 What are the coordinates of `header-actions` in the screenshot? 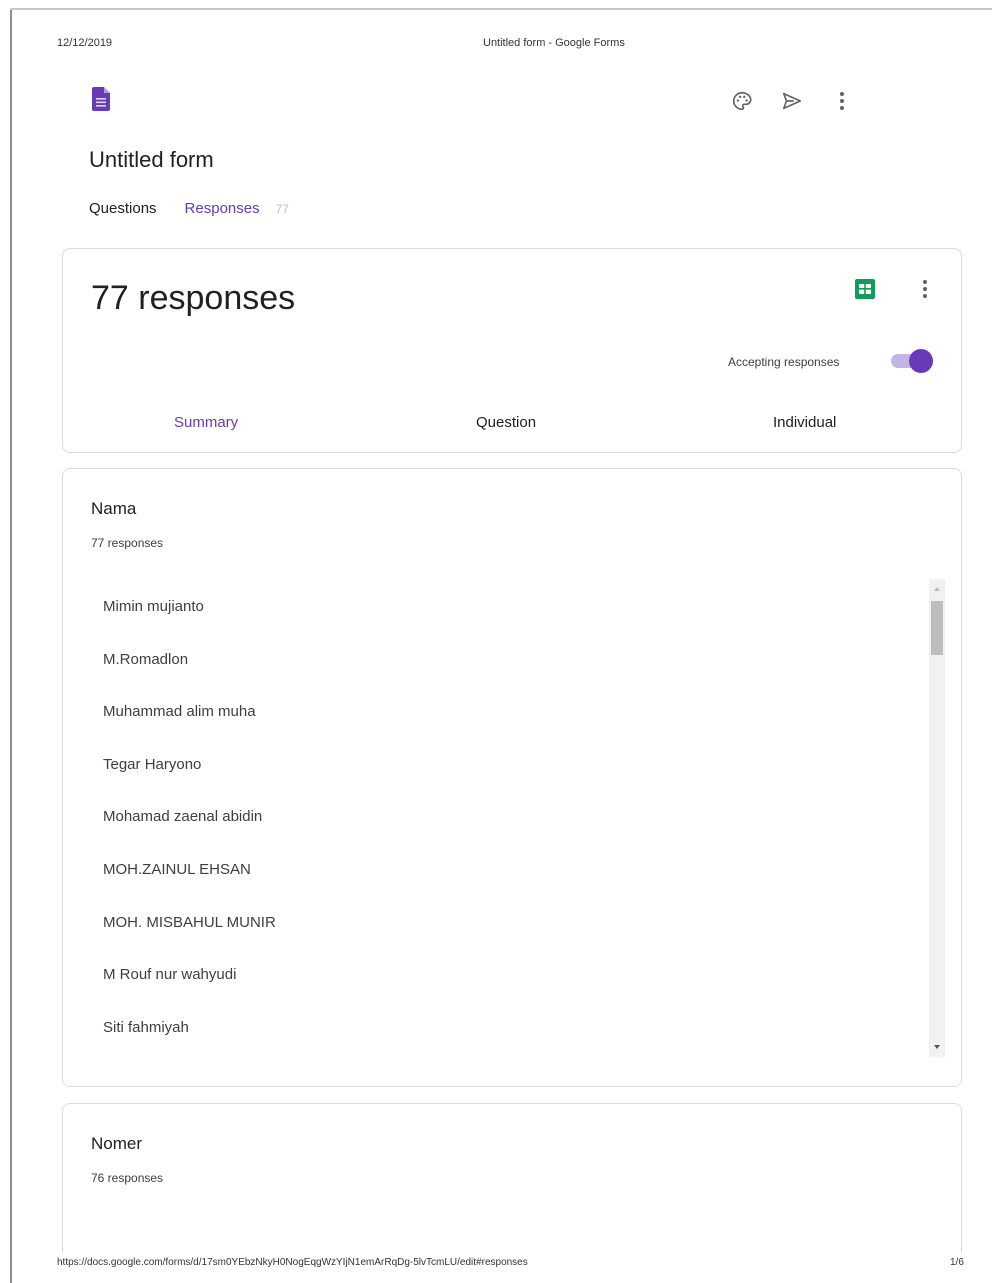 It's located at (803, 101).